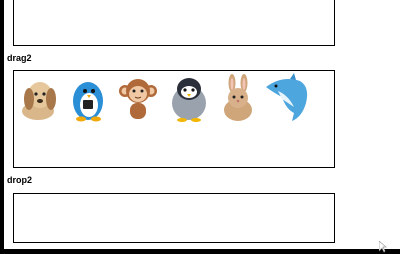 Image resolution: width=400 pixels, height=254 pixels. I want to click on draggable-monkey, so click(138, 98).